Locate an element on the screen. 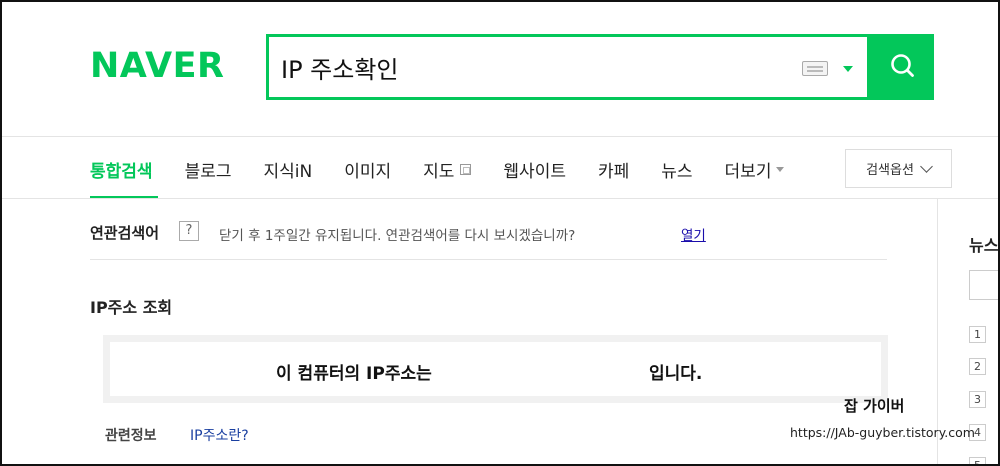  search-input is located at coordinates (531, 67).